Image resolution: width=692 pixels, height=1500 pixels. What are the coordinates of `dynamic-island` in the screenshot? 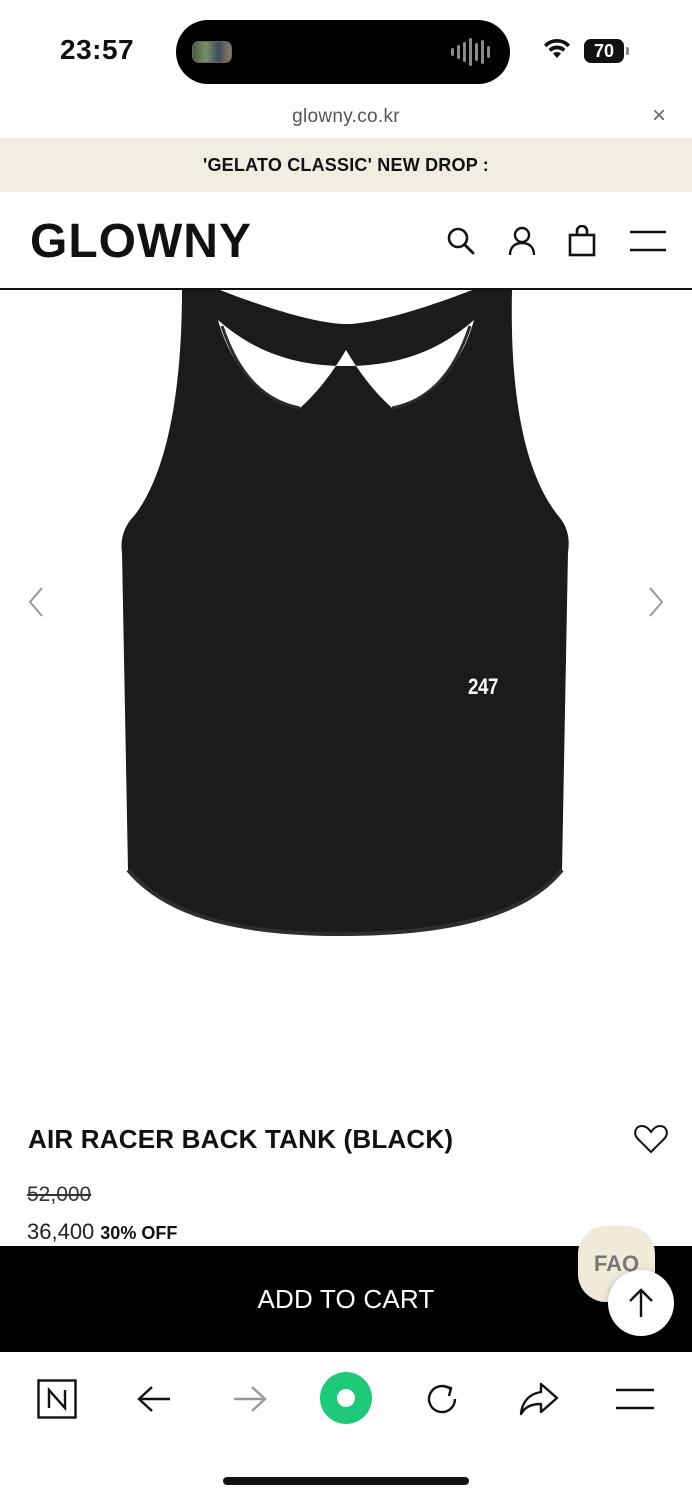 It's located at (343, 52).